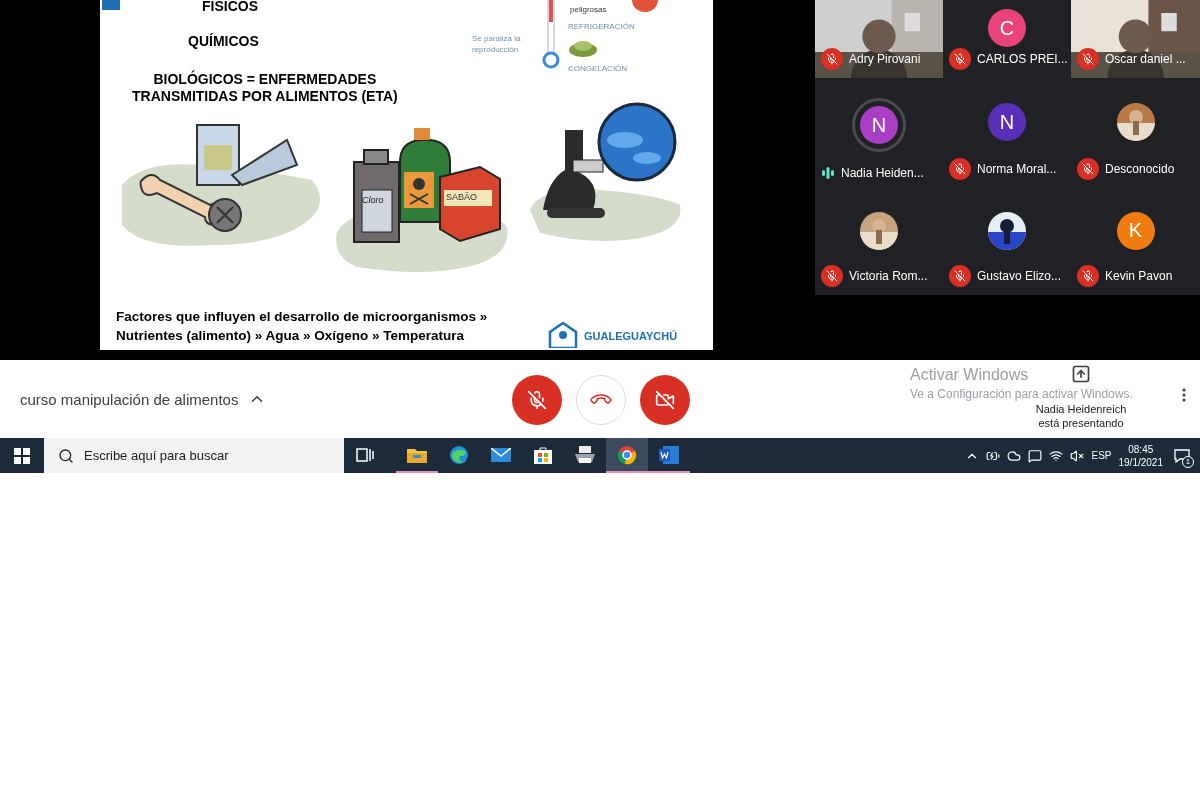  What do you see at coordinates (1077, 455) in the screenshot?
I see `volume-muted-icon` at bounding box center [1077, 455].